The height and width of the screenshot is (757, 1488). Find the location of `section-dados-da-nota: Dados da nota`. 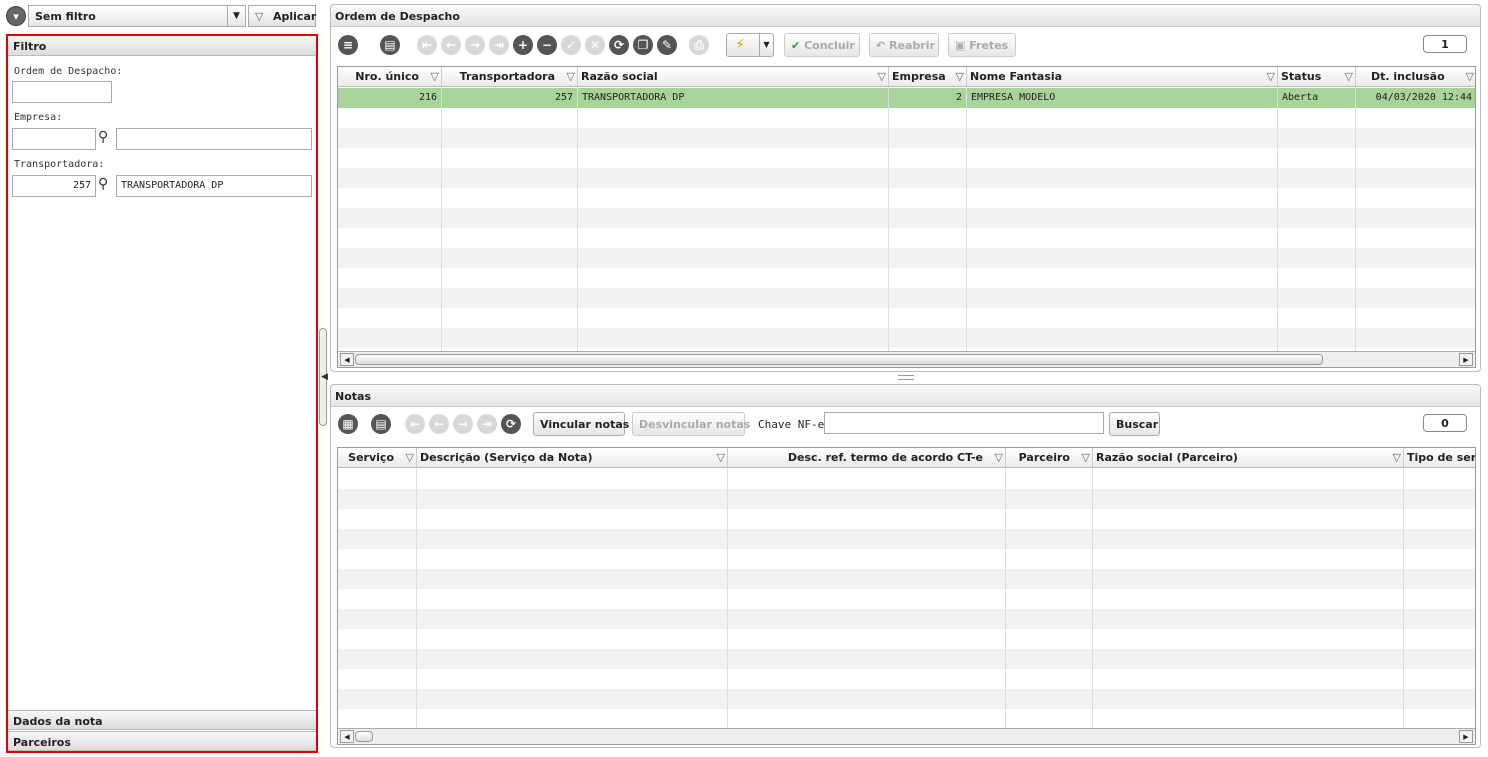

section-dados-da-nota: Dados da nota is located at coordinates (162, 720).